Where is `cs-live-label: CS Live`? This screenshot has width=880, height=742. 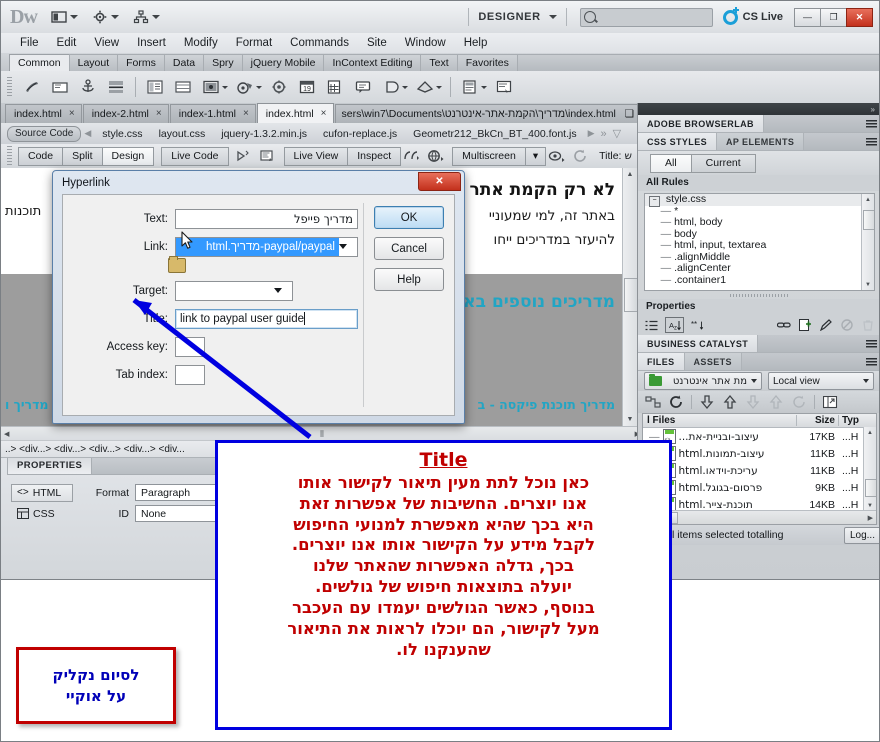
cs-live-label: CS Live is located at coordinates (763, 17).